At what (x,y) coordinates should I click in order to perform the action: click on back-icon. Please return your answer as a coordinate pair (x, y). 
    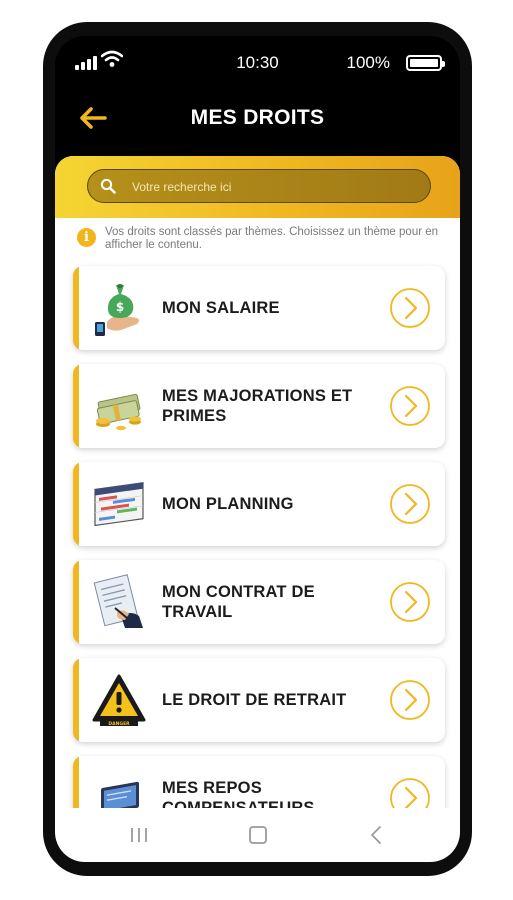
    Looking at the image, I should click on (377, 835).